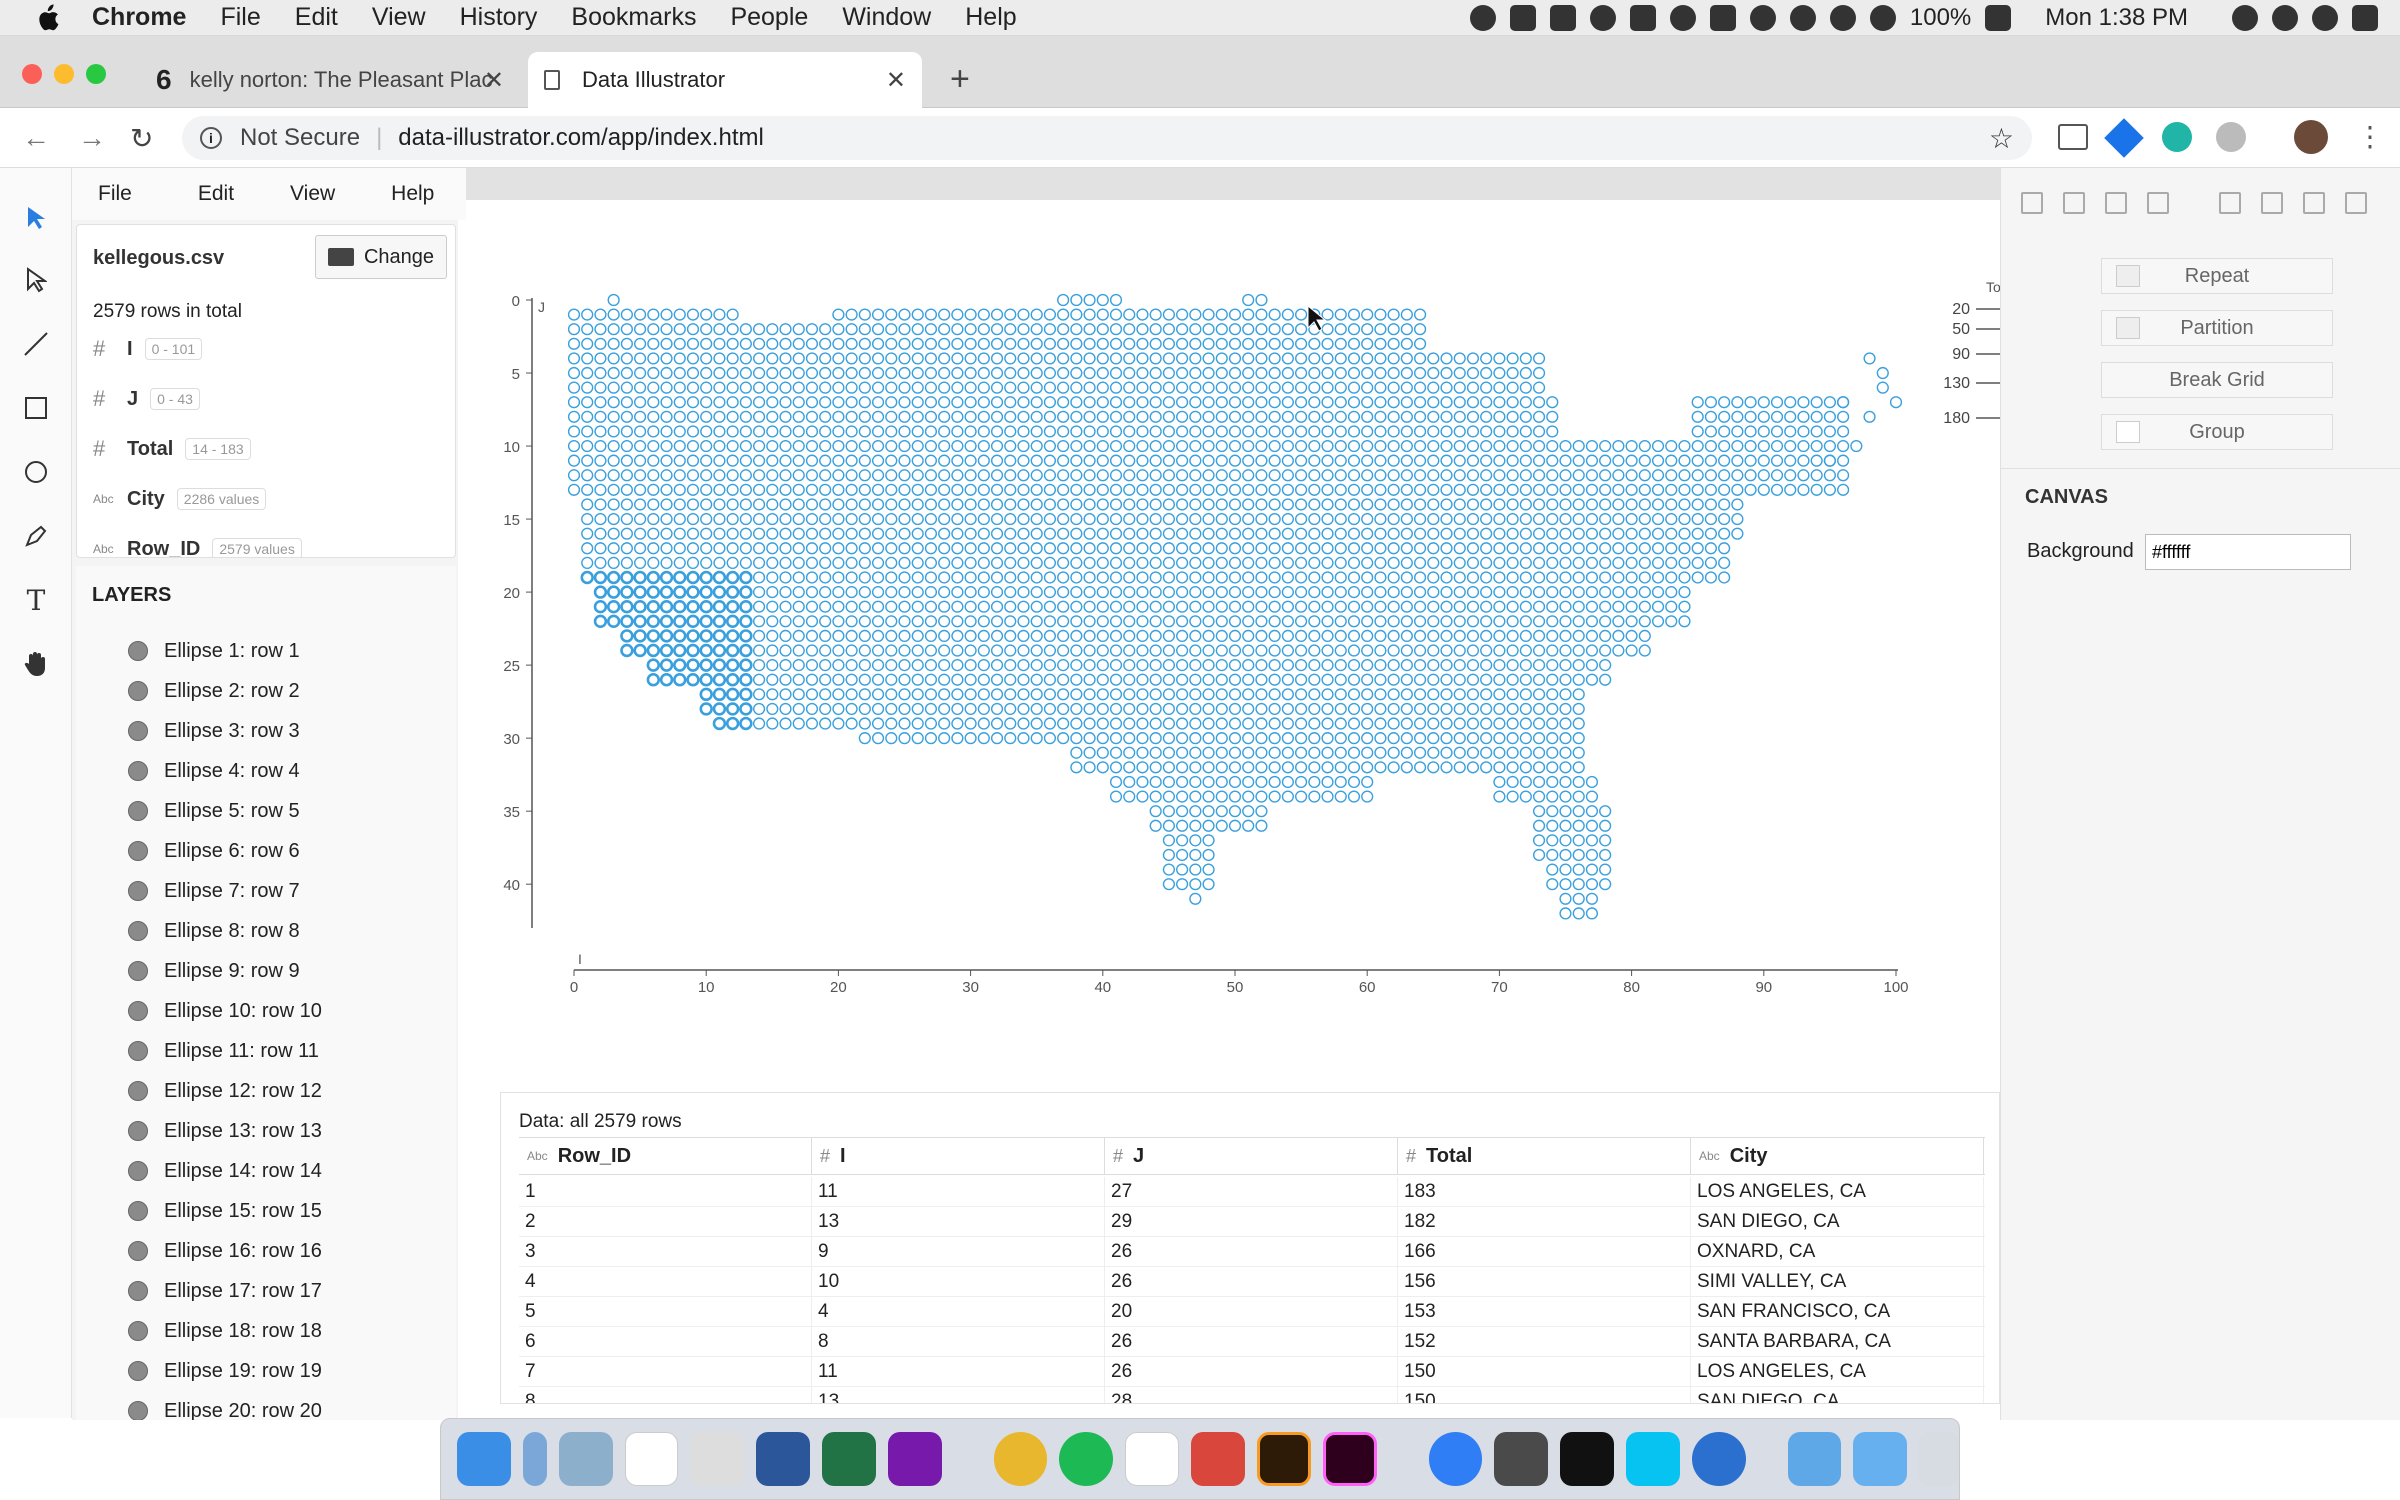 The width and height of the screenshot is (2400, 1500). I want to click on tab-kelly-norton: 6 kelly norton: The Pleasant Plac ✕, so click(330, 80).